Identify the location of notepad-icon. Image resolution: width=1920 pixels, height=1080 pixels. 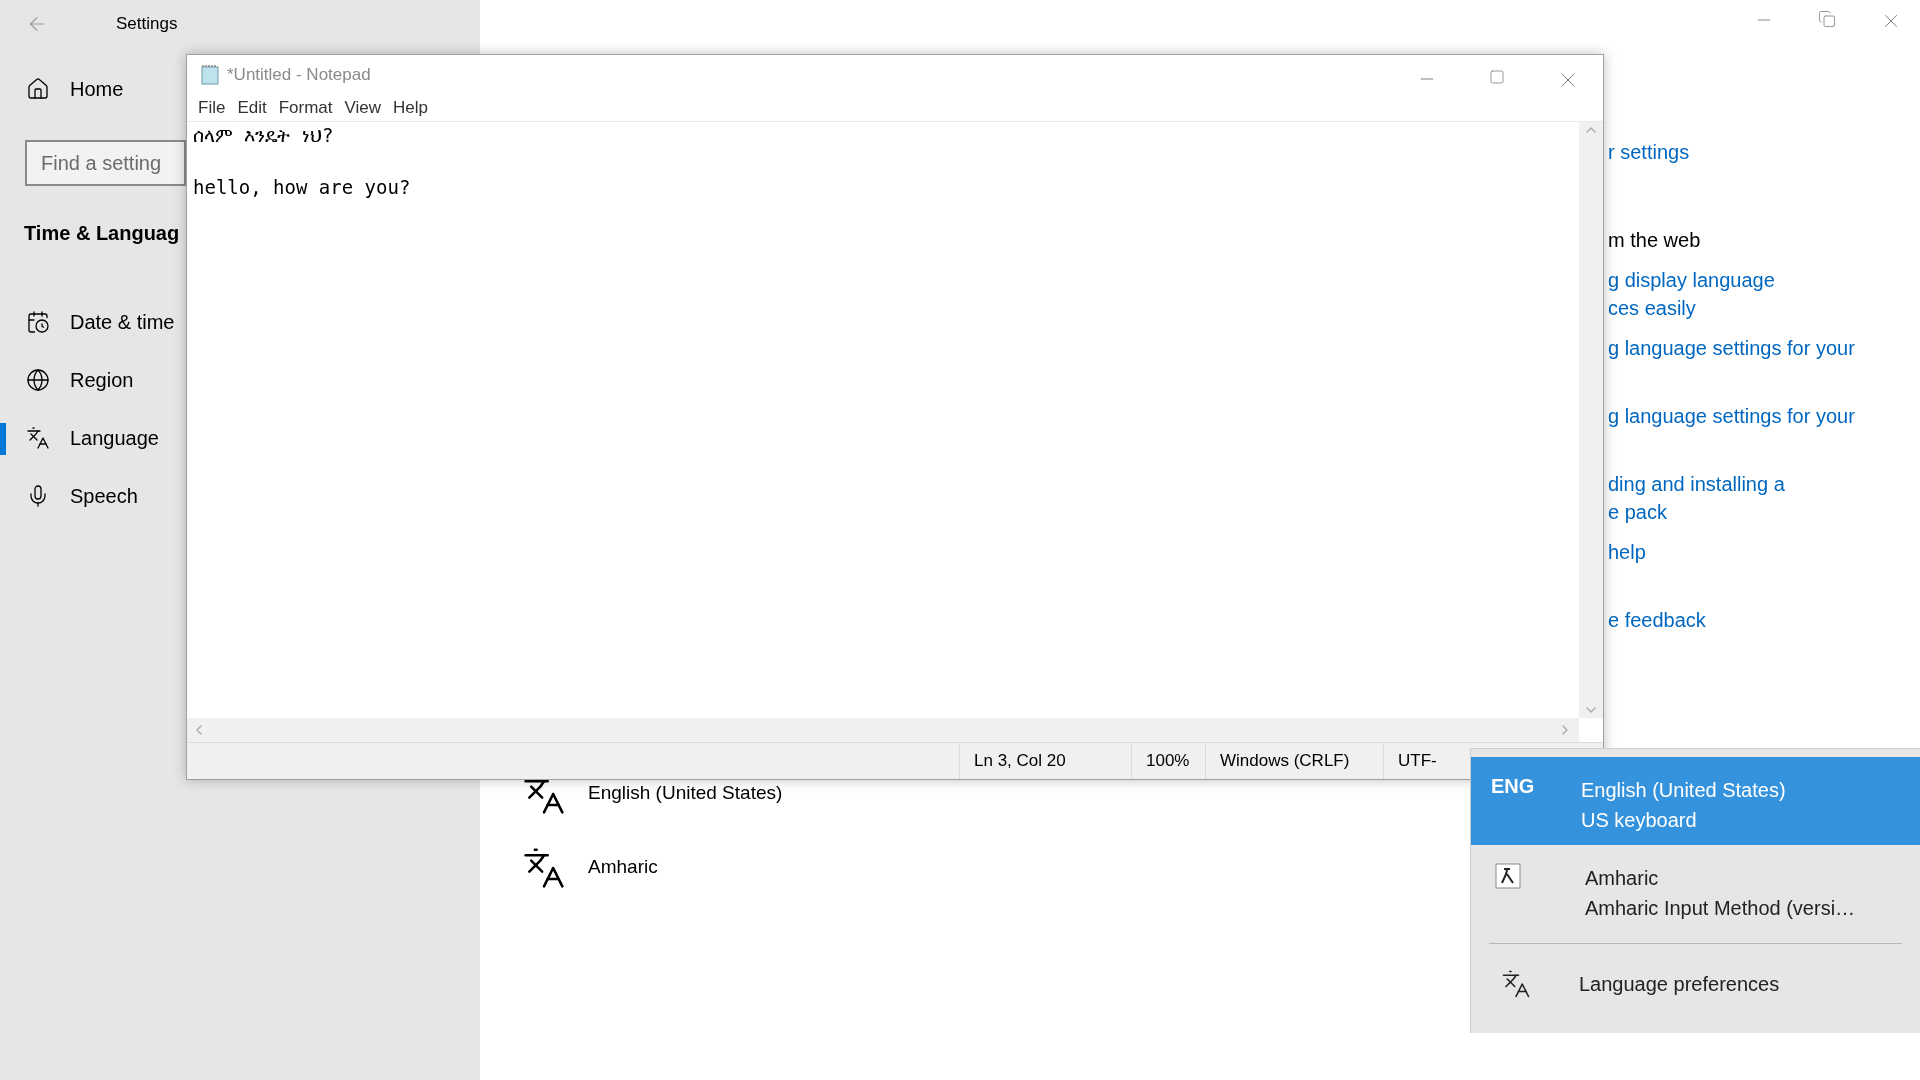
(210, 75).